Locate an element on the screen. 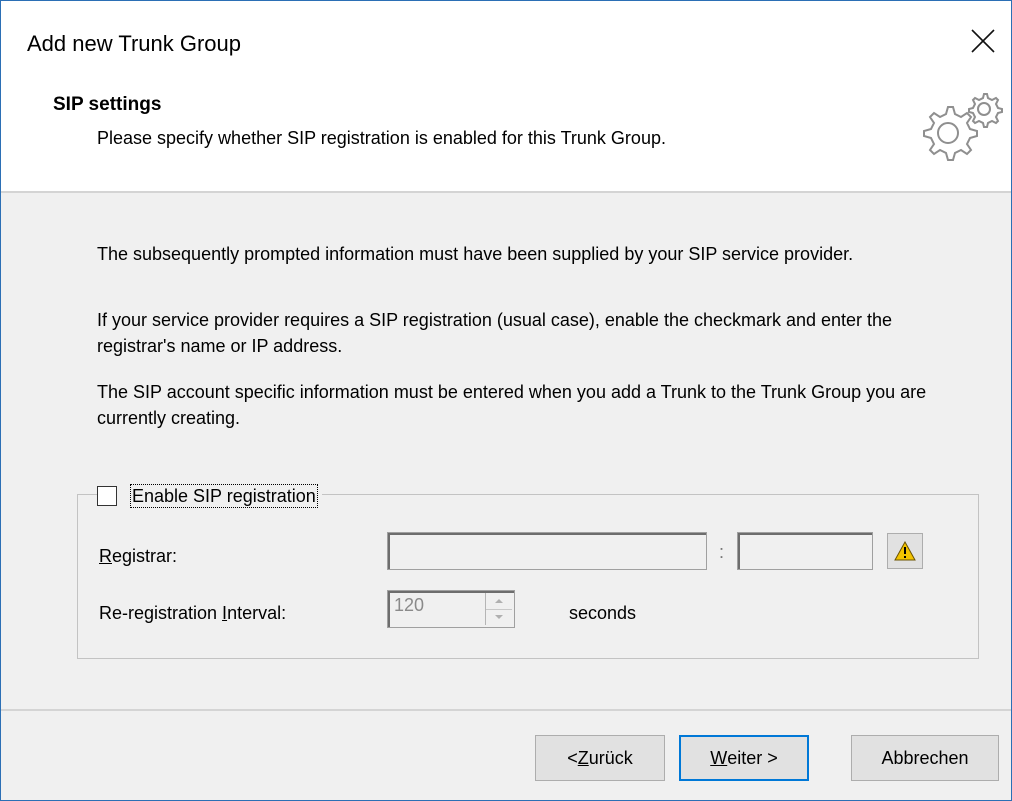 This screenshot has height=801, width=1012. gears-icon is located at coordinates (959, 127).